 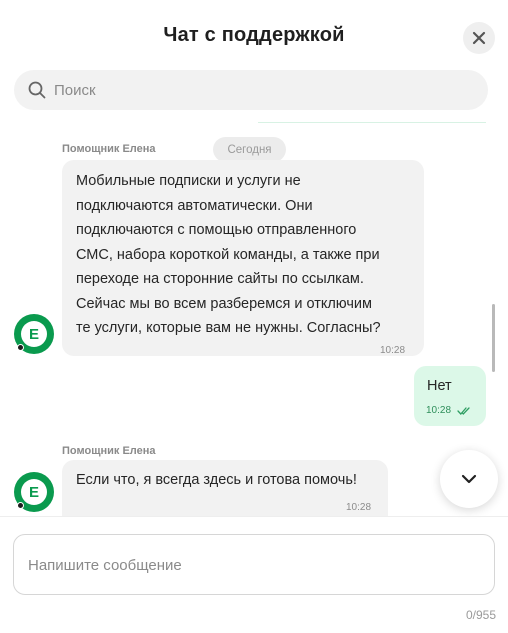 I want to click on double-check-icon, so click(x=463, y=411).